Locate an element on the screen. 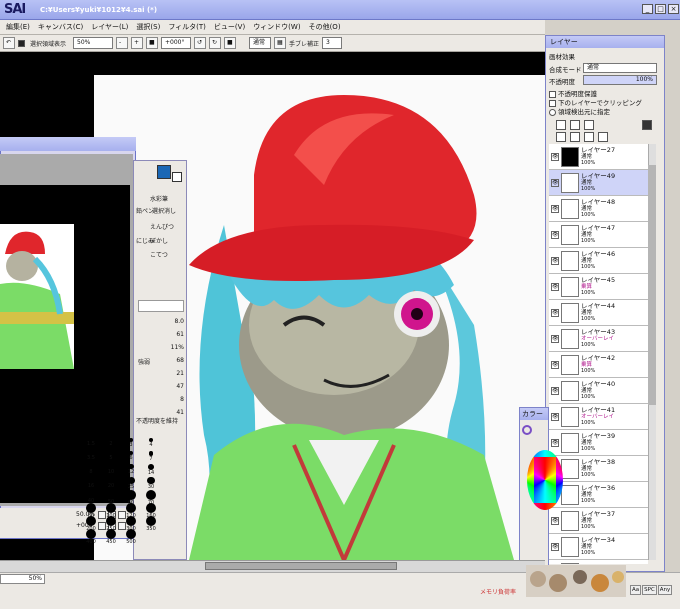  tray-spc: SPC is located at coordinates (649, 590).